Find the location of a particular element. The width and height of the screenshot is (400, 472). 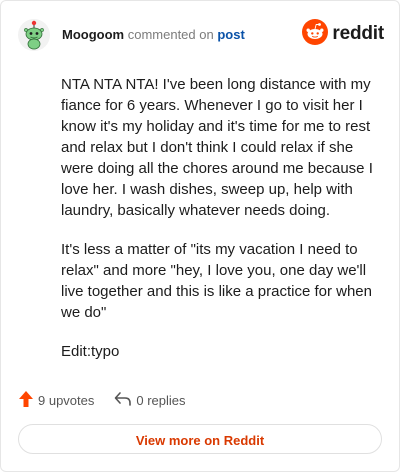

post-link: post is located at coordinates (230, 34).